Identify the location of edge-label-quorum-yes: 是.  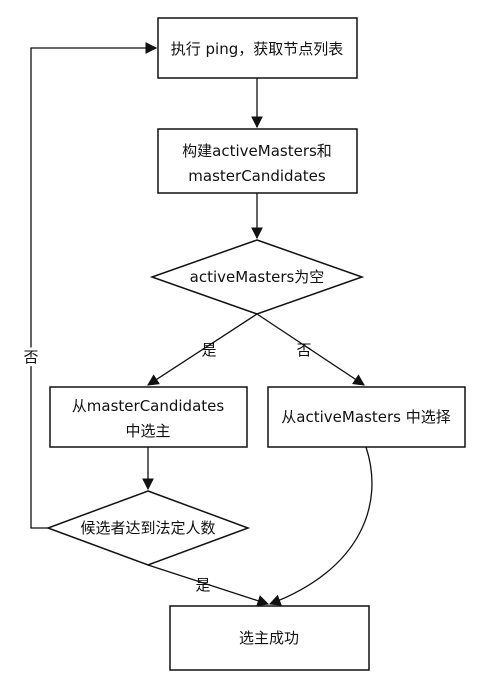
(202, 585).